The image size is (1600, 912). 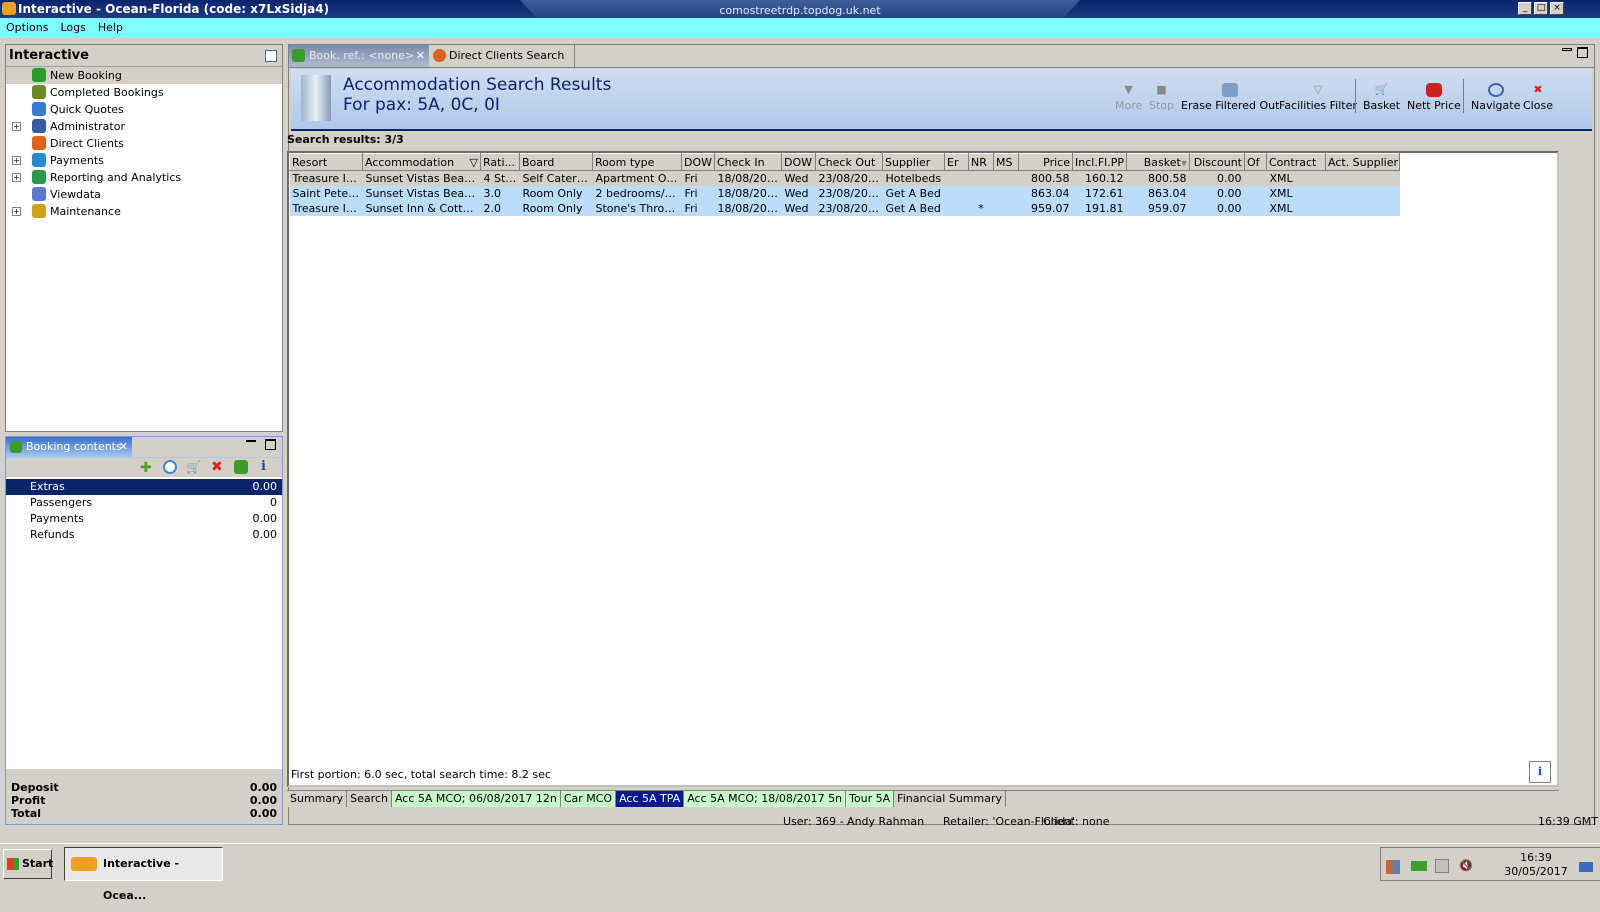 What do you see at coordinates (1381, 97) in the screenshot?
I see `basket-button: 🛒 Basket` at bounding box center [1381, 97].